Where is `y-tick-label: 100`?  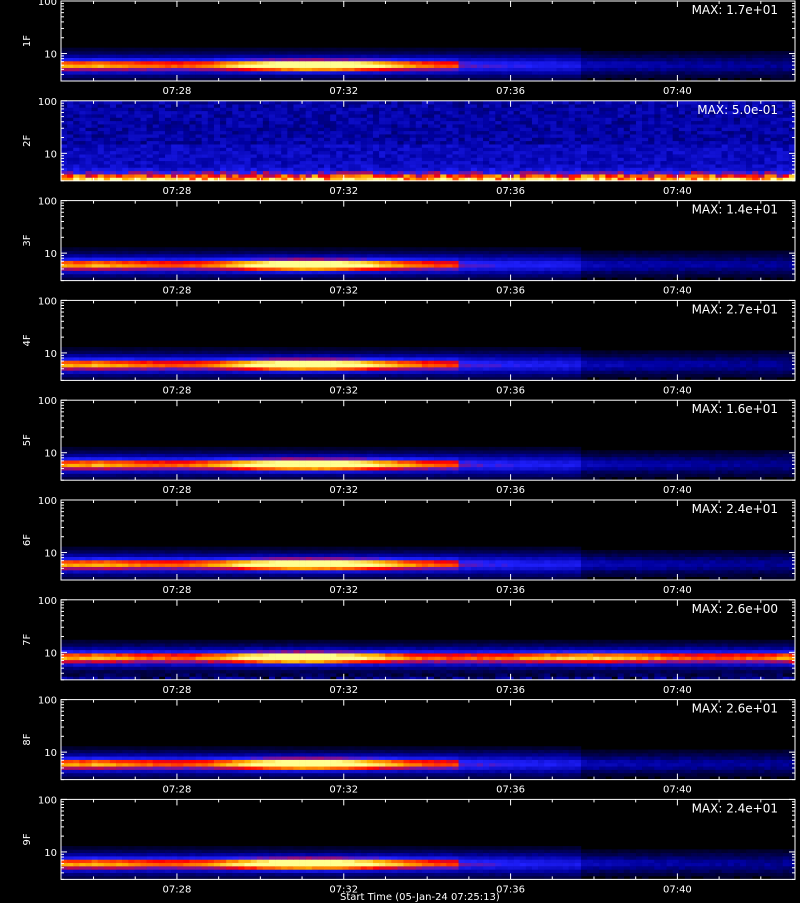 y-tick-label: 100 is located at coordinates (47, 4).